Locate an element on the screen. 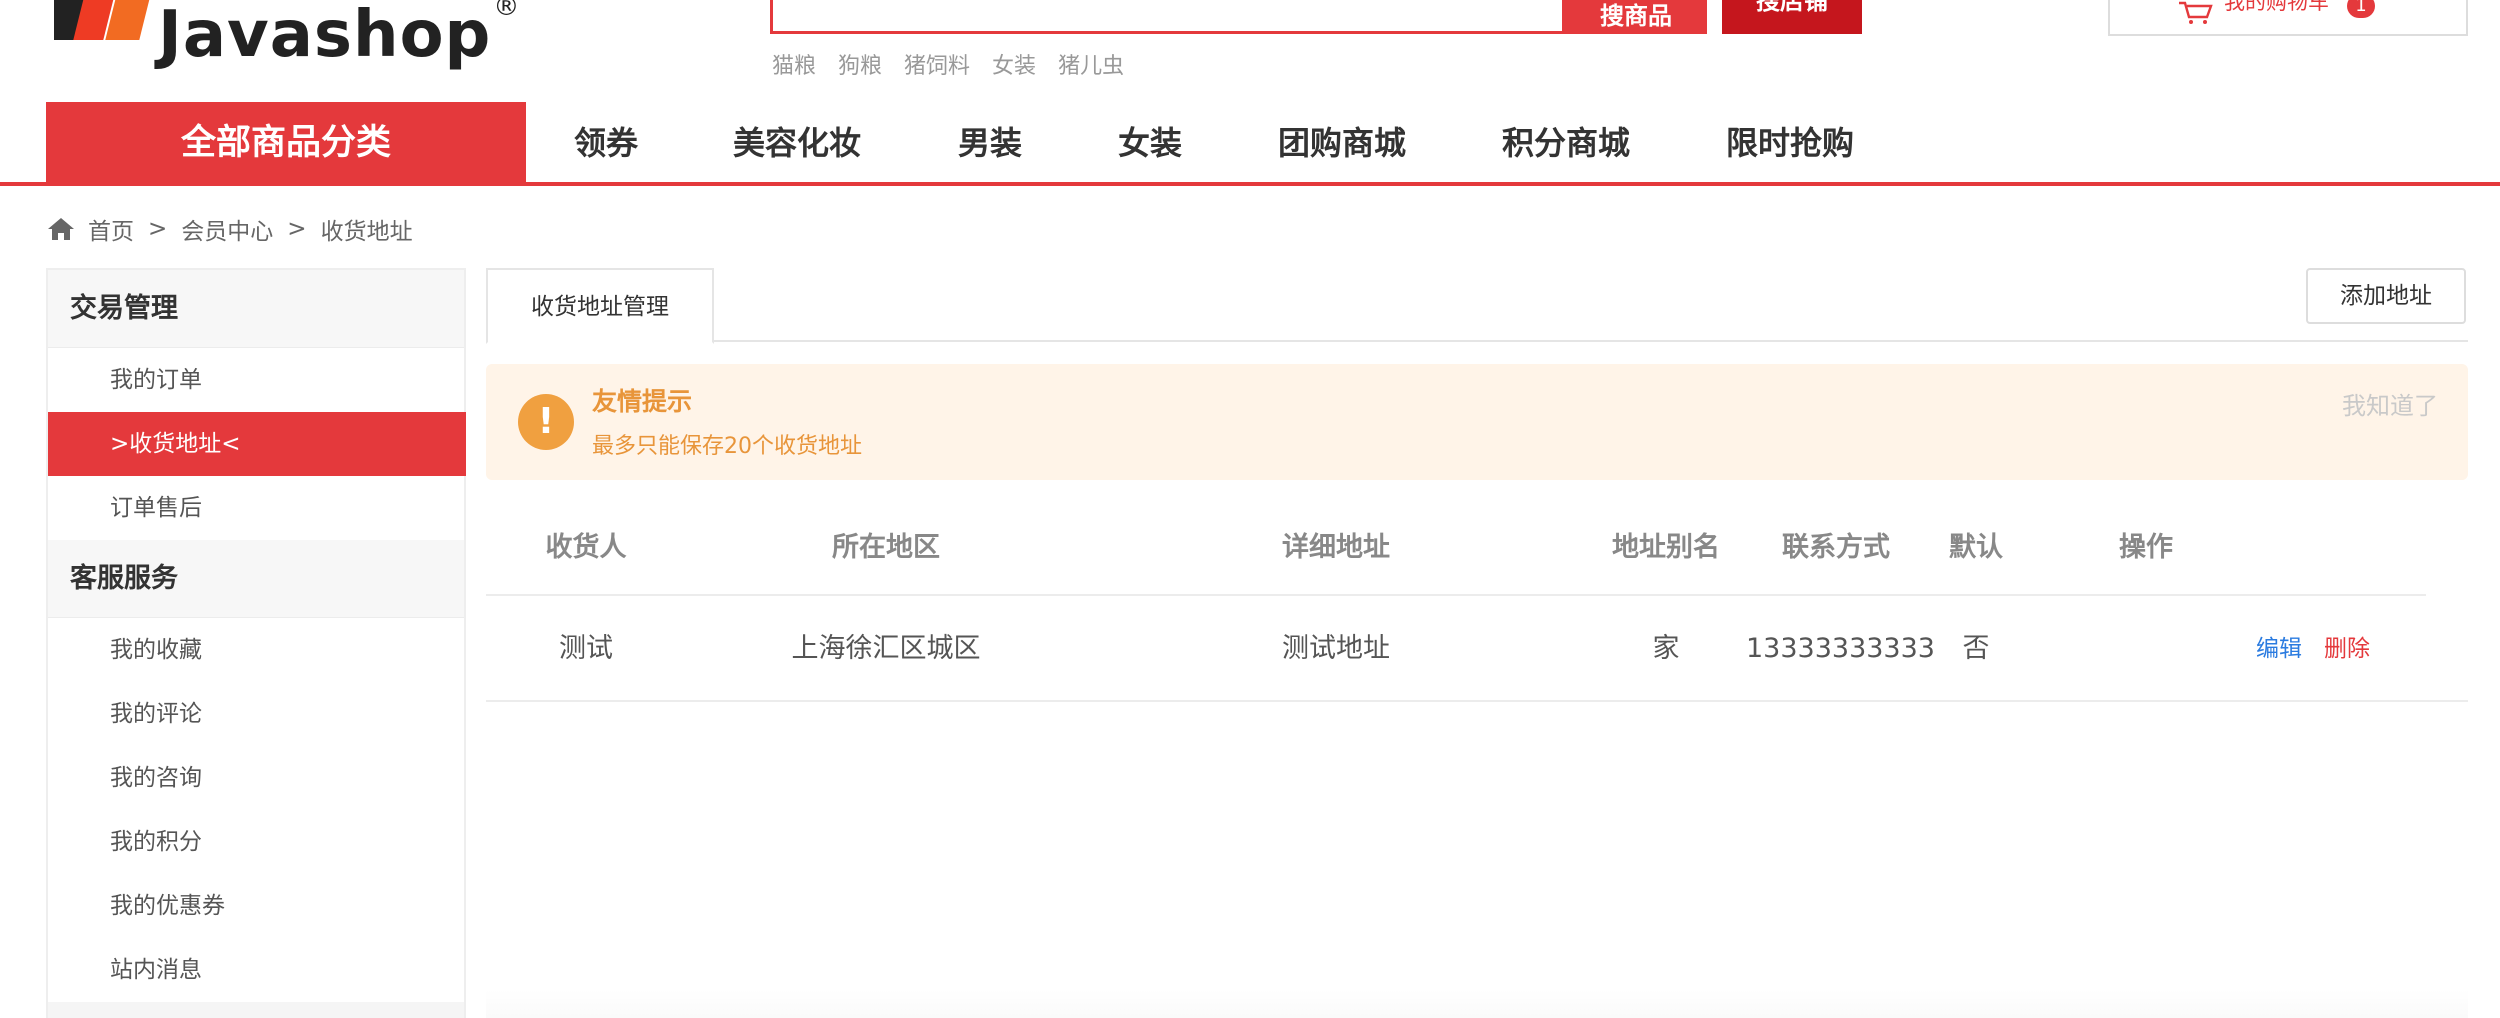 The image size is (2500, 1018). sidebar-item-addresses: >收货地址< is located at coordinates (257, 444).